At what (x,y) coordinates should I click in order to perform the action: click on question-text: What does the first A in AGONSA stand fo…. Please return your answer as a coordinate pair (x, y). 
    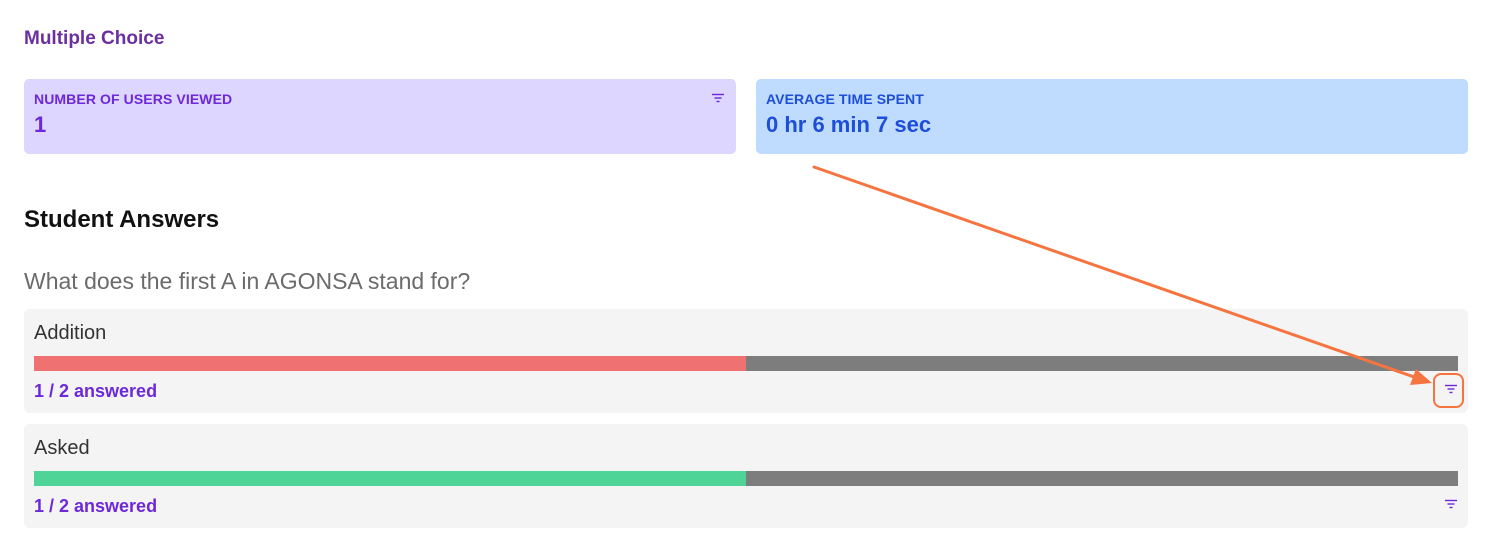
    Looking at the image, I should click on (247, 281).